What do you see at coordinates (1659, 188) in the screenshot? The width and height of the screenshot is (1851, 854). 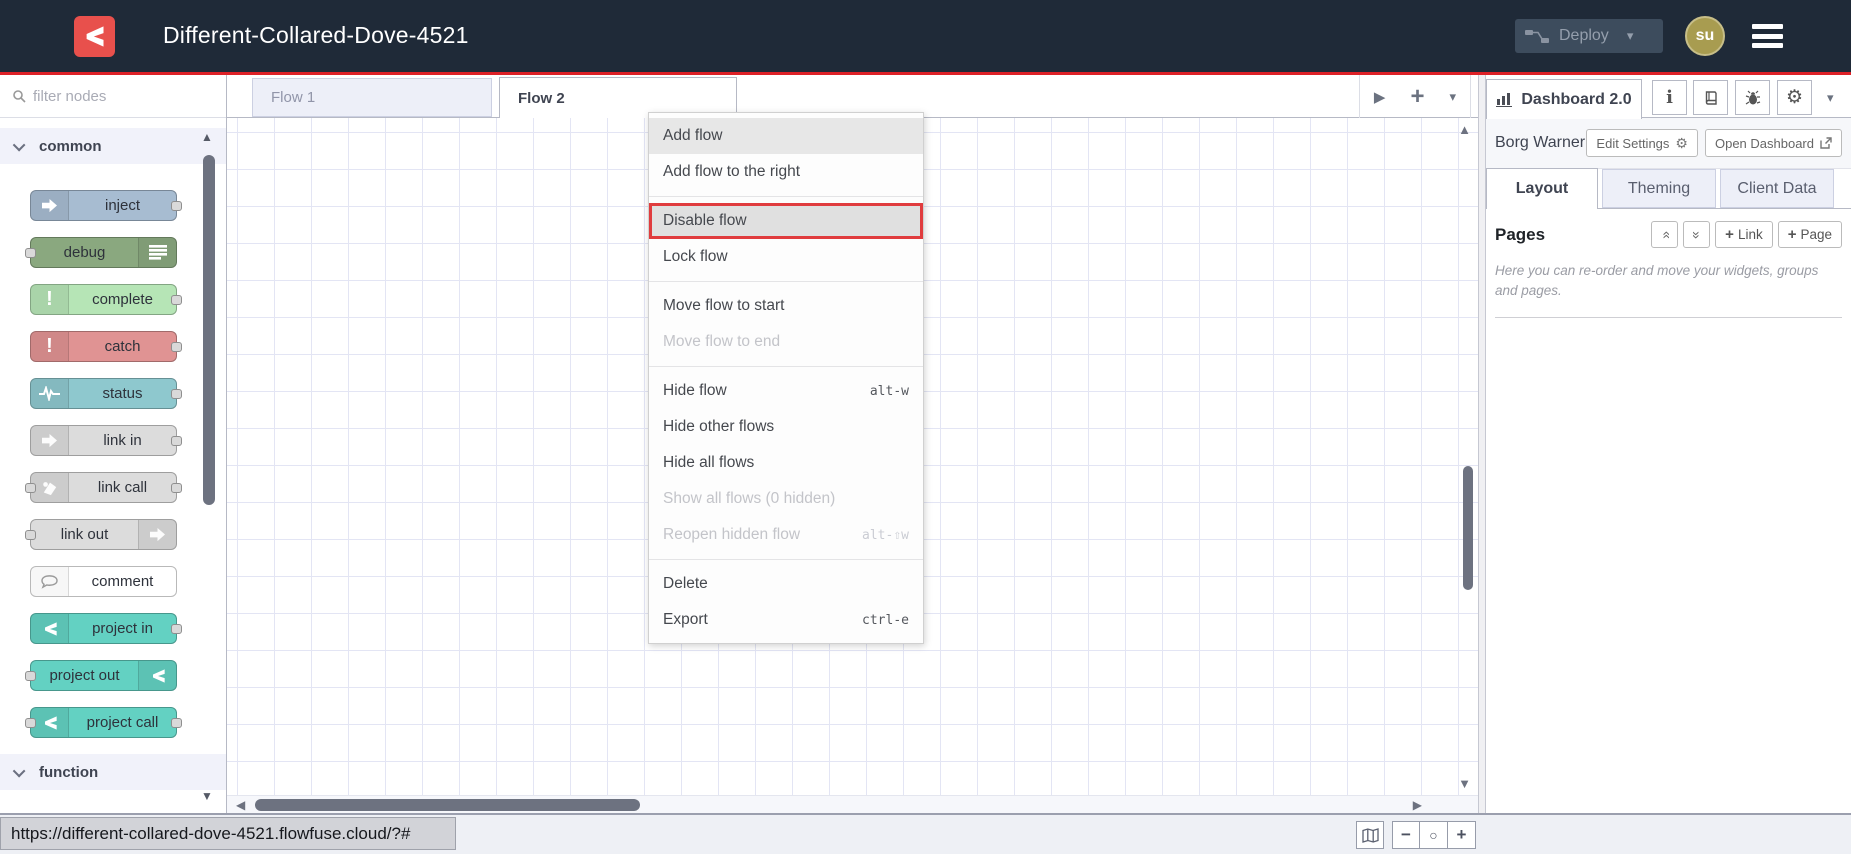 I see `tab-theming: Theming` at bounding box center [1659, 188].